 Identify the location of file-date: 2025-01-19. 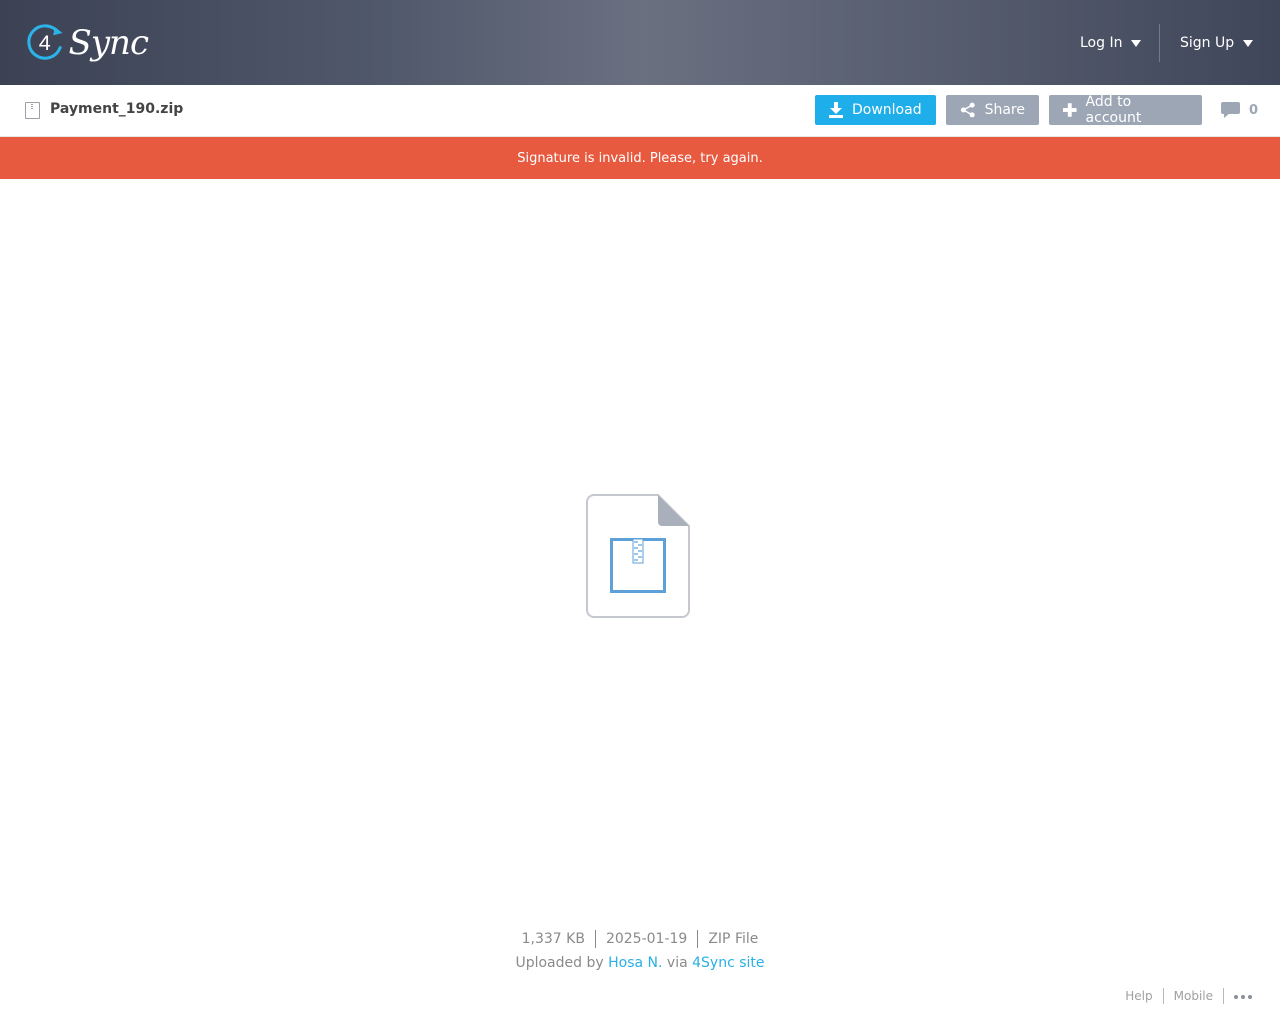
(646, 939).